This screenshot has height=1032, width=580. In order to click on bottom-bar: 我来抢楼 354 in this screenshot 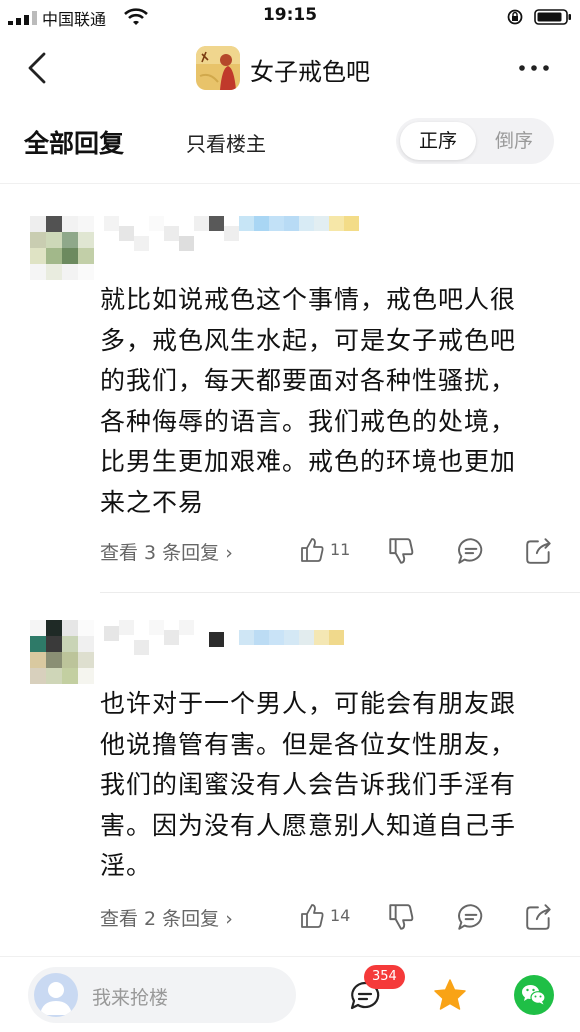, I will do `click(290, 994)`.